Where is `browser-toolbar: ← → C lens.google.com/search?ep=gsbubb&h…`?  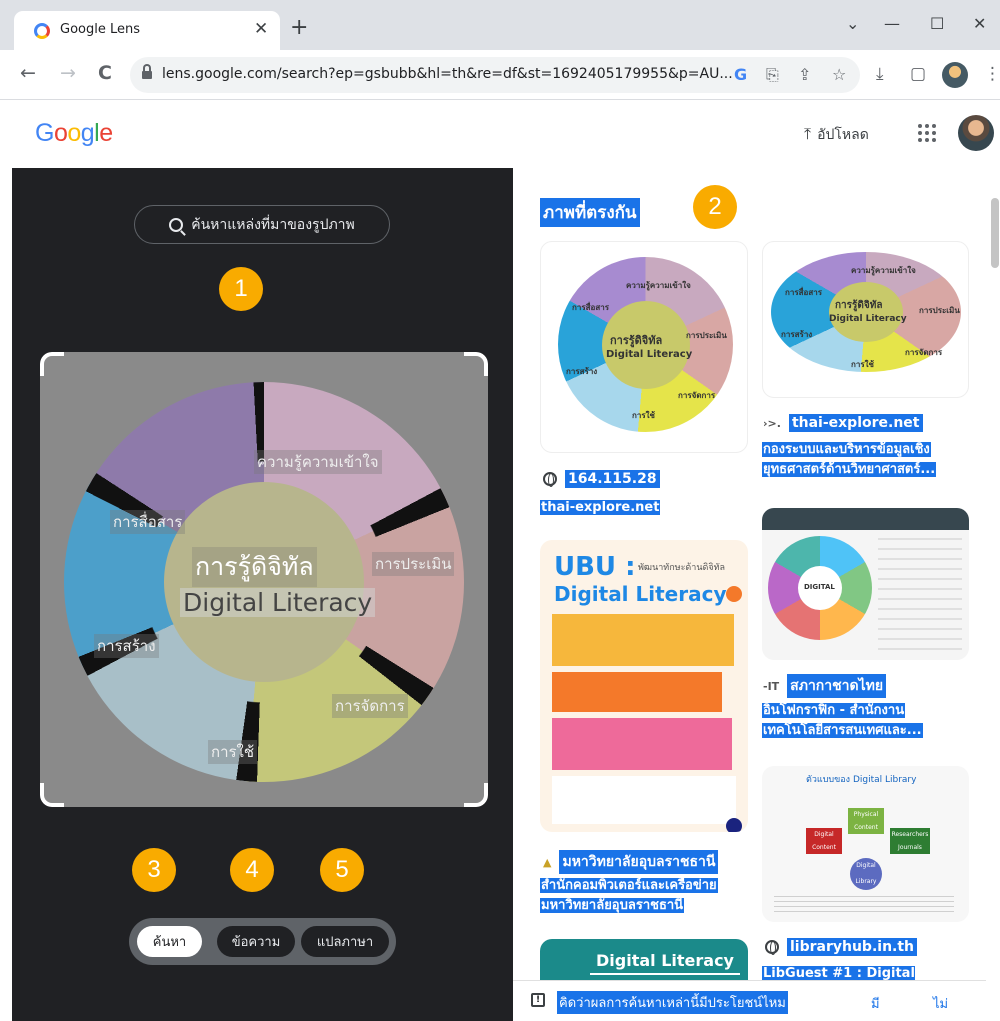 browser-toolbar: ← → C lens.google.com/search?ep=gsbubb&h… is located at coordinates (500, 75).